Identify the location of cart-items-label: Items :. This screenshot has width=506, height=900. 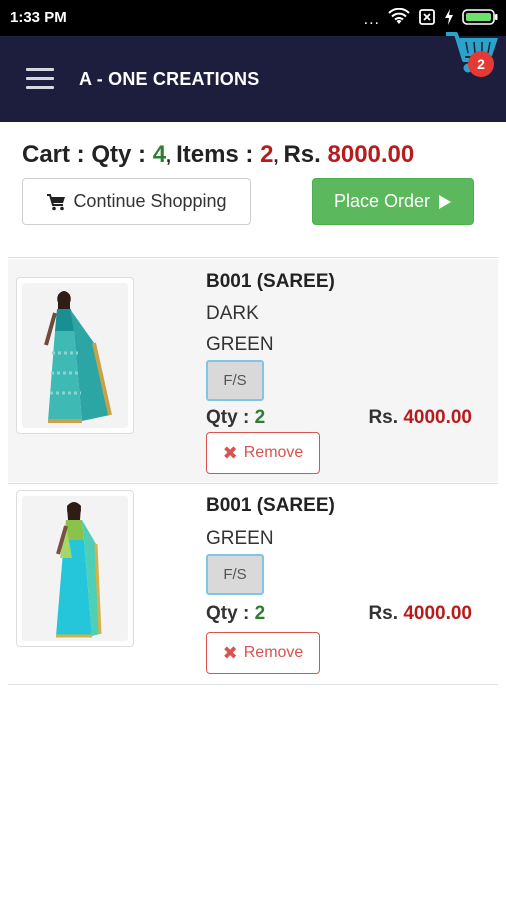
(215, 154).